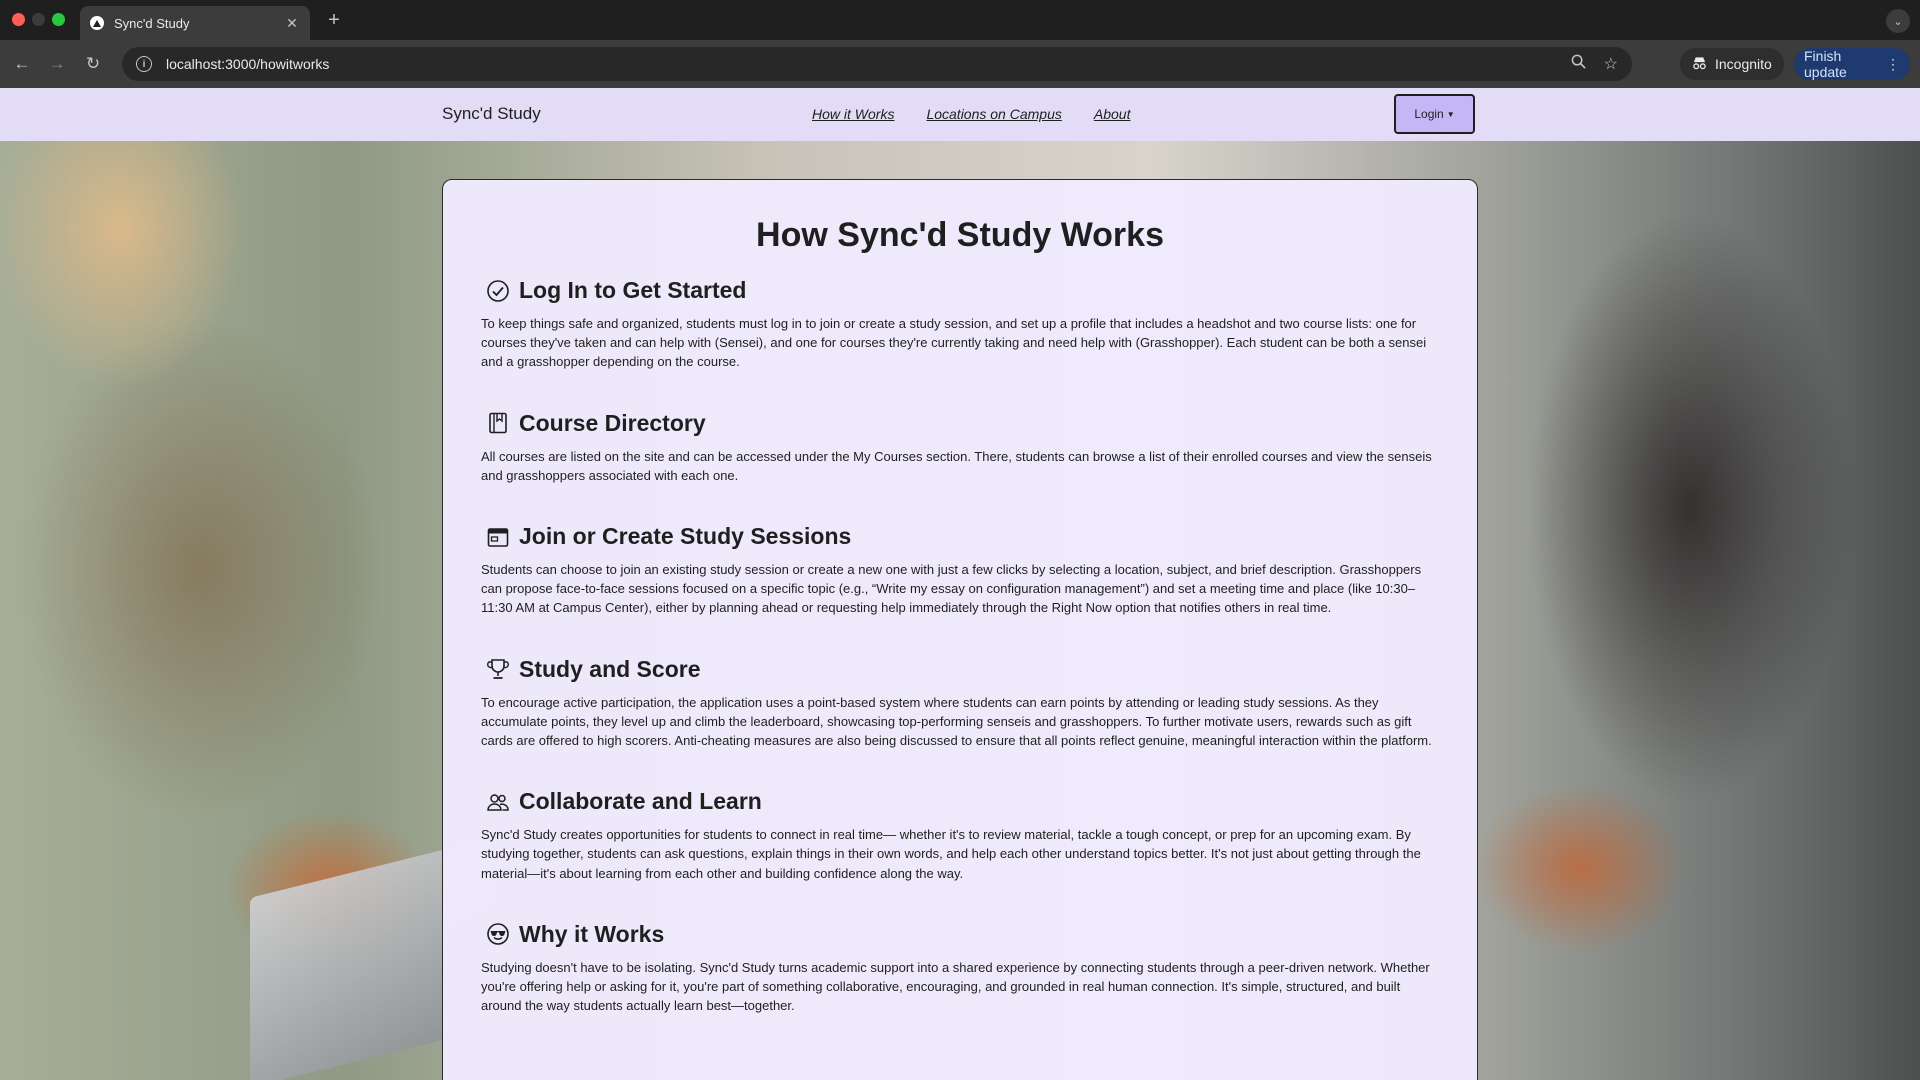  Describe the element at coordinates (152, 23) in the screenshot. I see `tab-title: Sync'd Study` at that location.